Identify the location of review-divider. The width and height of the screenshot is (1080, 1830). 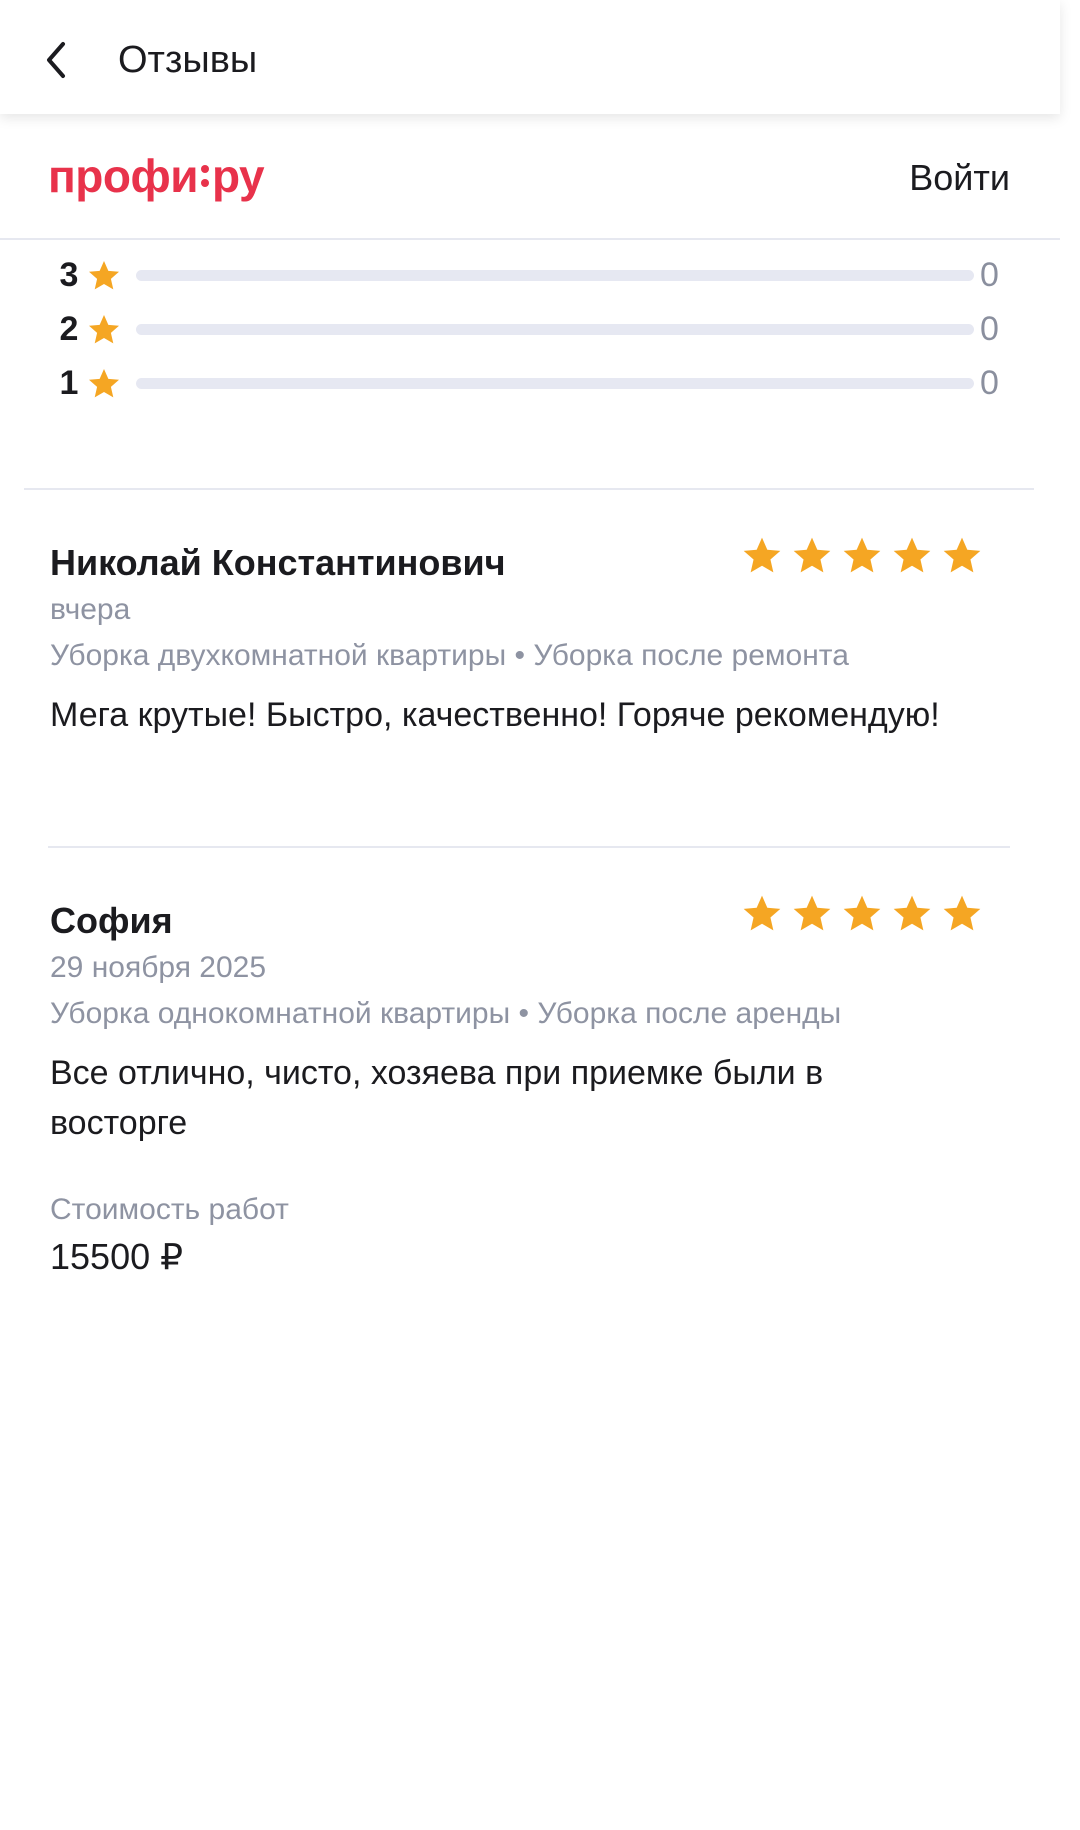
(529, 847).